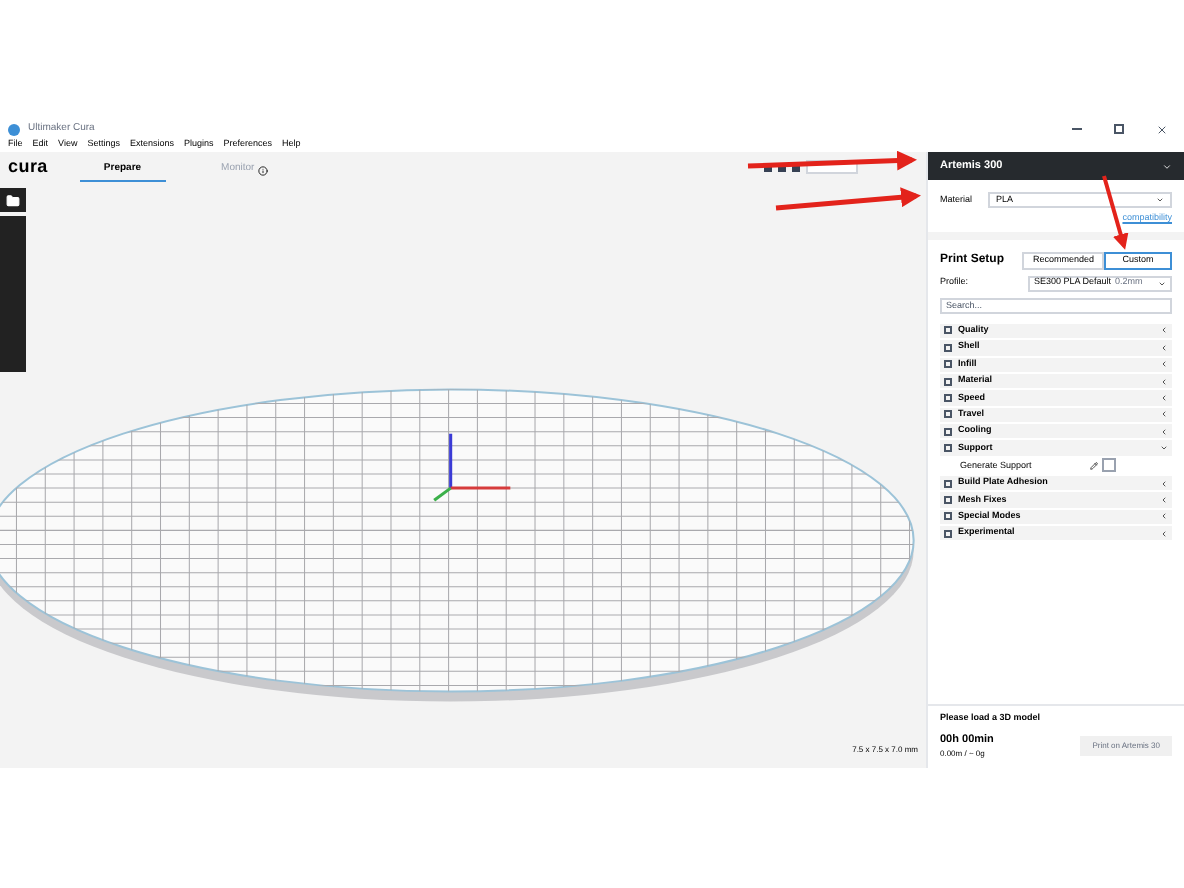 This screenshot has width=1184, height=888. Describe the element at coordinates (1109, 465) in the screenshot. I see `checkbox` at that location.